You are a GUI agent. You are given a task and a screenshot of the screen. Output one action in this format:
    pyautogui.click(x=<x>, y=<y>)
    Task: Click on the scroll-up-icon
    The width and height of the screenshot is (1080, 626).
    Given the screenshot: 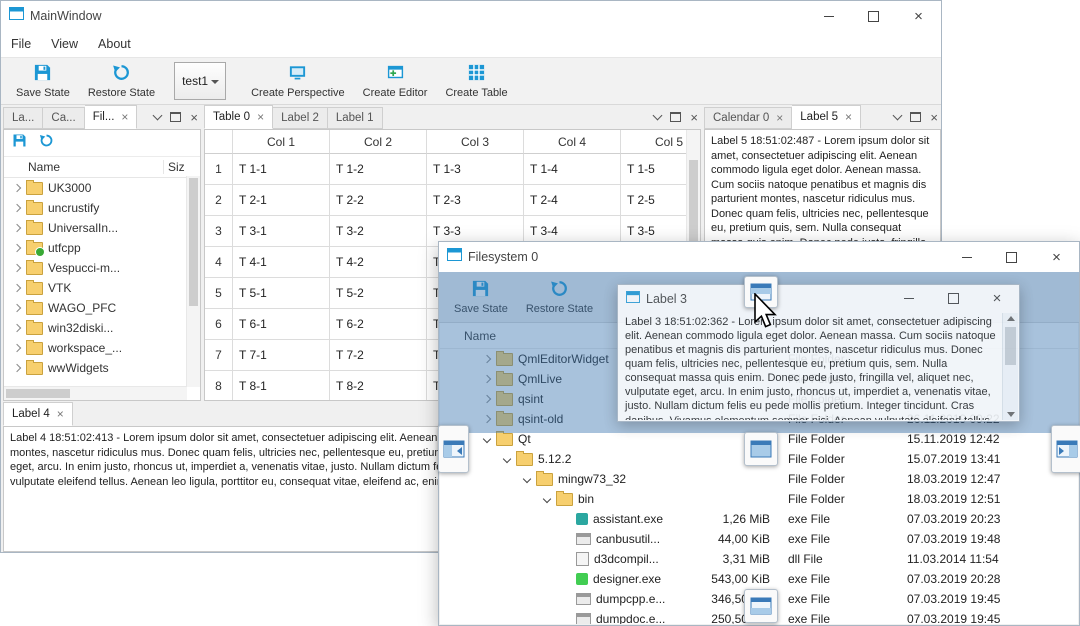 What is the action you would take?
    pyautogui.click(x=1011, y=318)
    